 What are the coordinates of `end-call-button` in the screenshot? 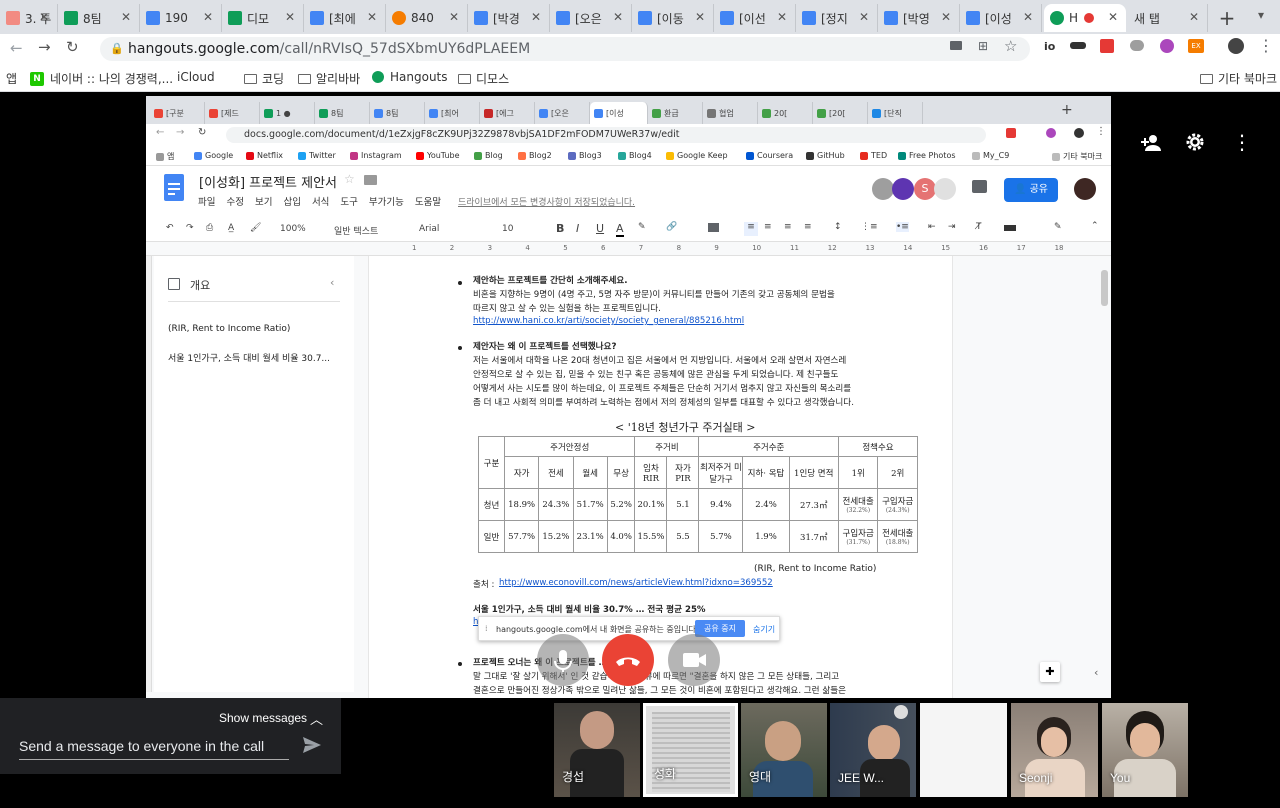 It's located at (628, 660).